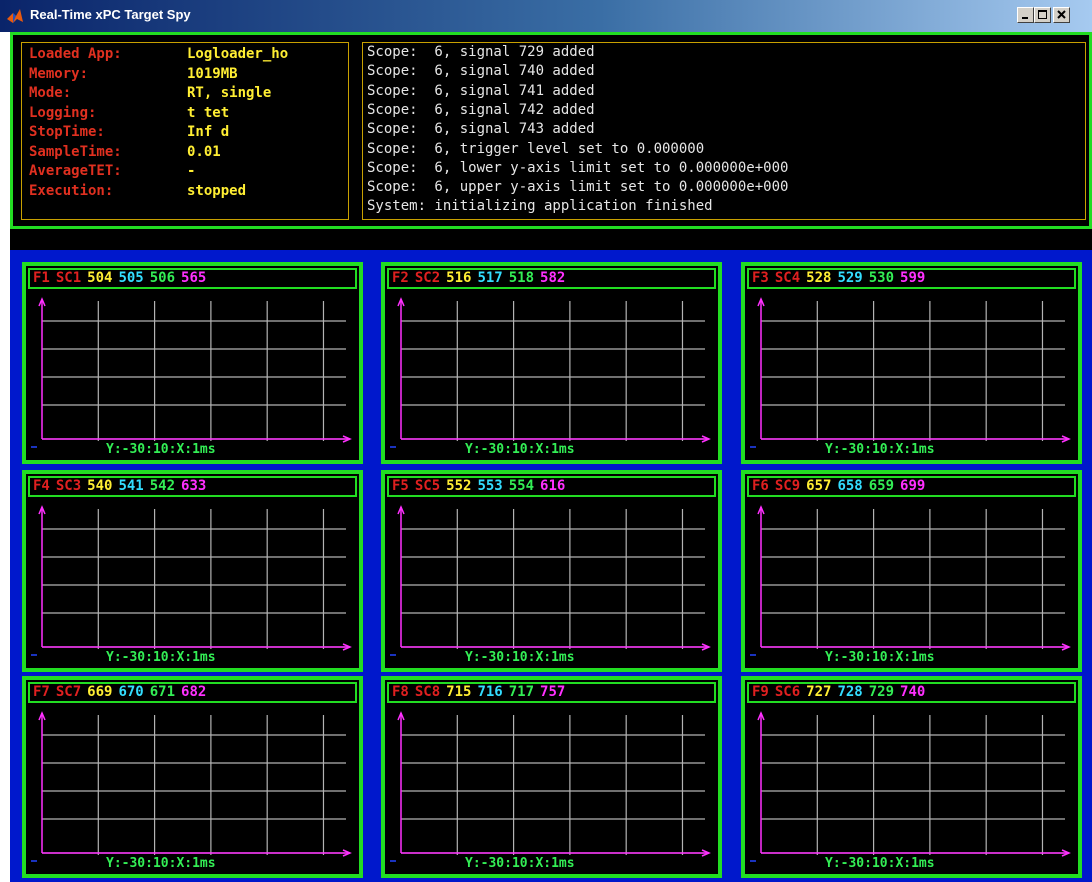 The height and width of the screenshot is (882, 1092). Describe the element at coordinates (194, 692) in the screenshot. I see `signal-id: 682` at that location.